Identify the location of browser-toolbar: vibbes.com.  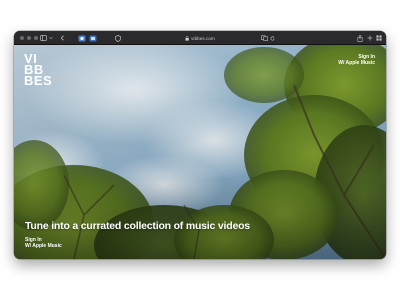
(200, 38).